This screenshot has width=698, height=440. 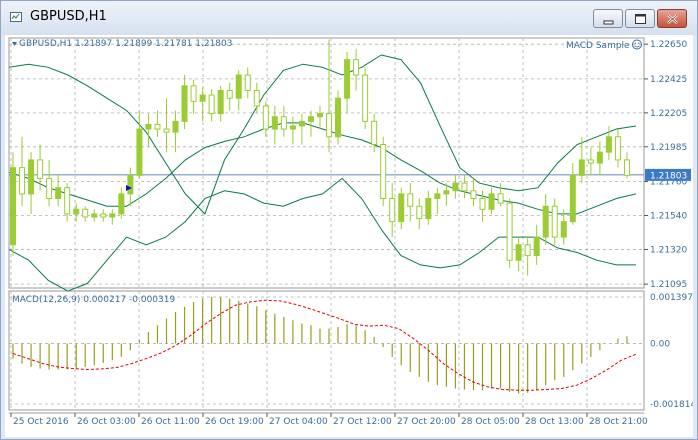 I want to click on time-label: 27 Oct 04:00, so click(x=298, y=422).